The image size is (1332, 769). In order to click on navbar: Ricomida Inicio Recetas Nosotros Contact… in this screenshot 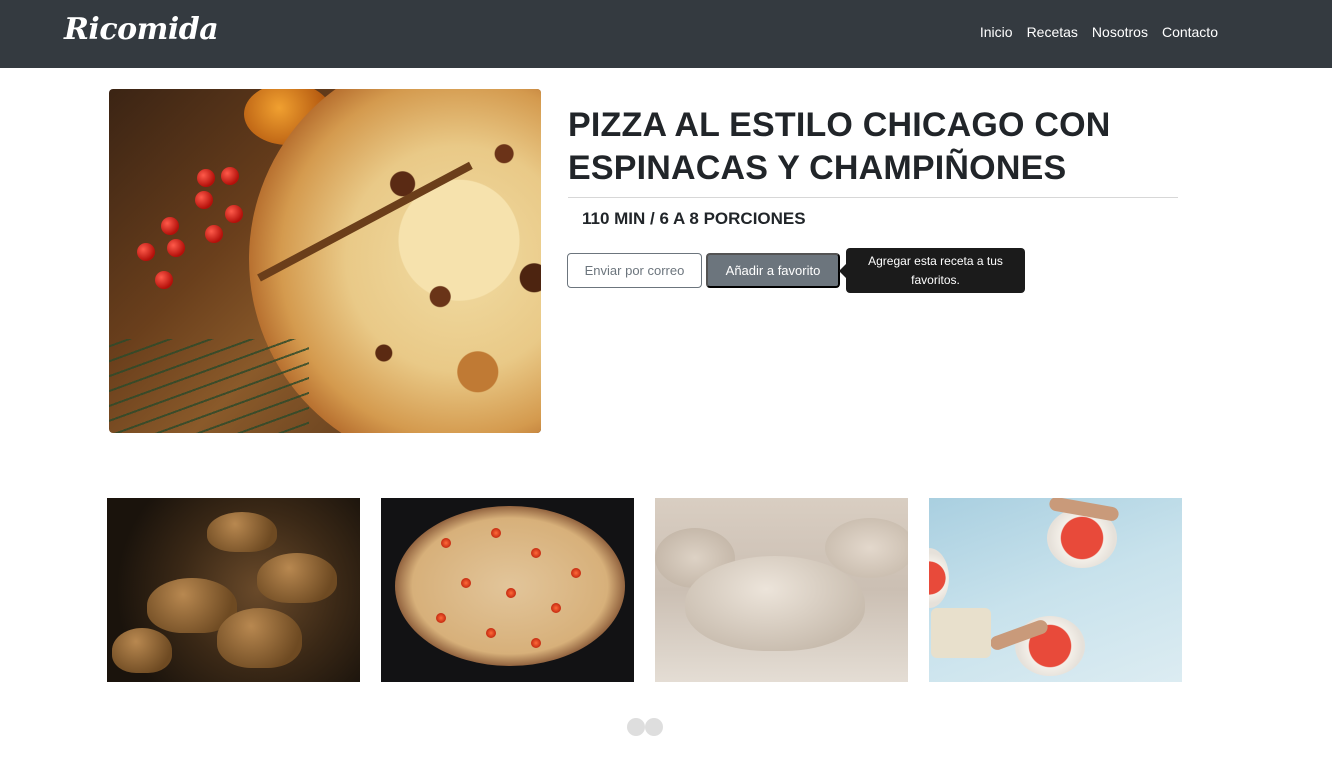, I will do `click(666, 34)`.